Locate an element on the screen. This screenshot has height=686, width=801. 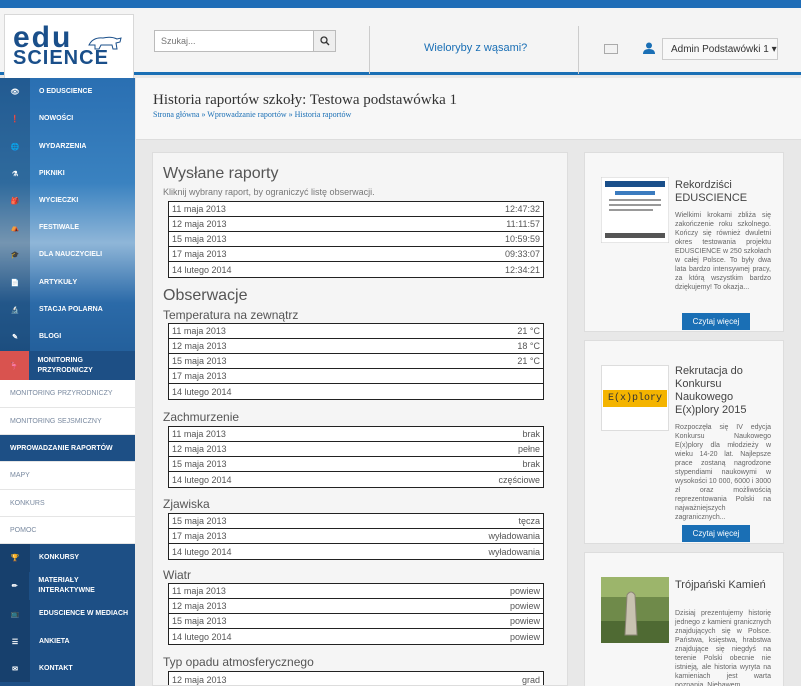
observation-value: tęcza is located at coordinates (529, 521).